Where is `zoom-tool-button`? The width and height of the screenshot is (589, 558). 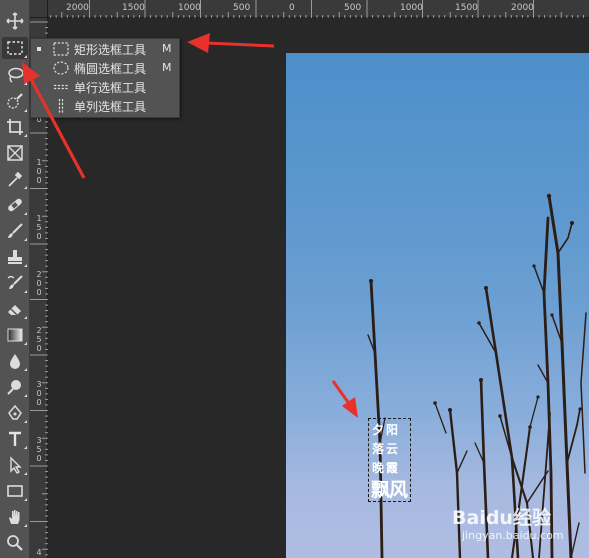
zoom-tool-button is located at coordinates (15, 543).